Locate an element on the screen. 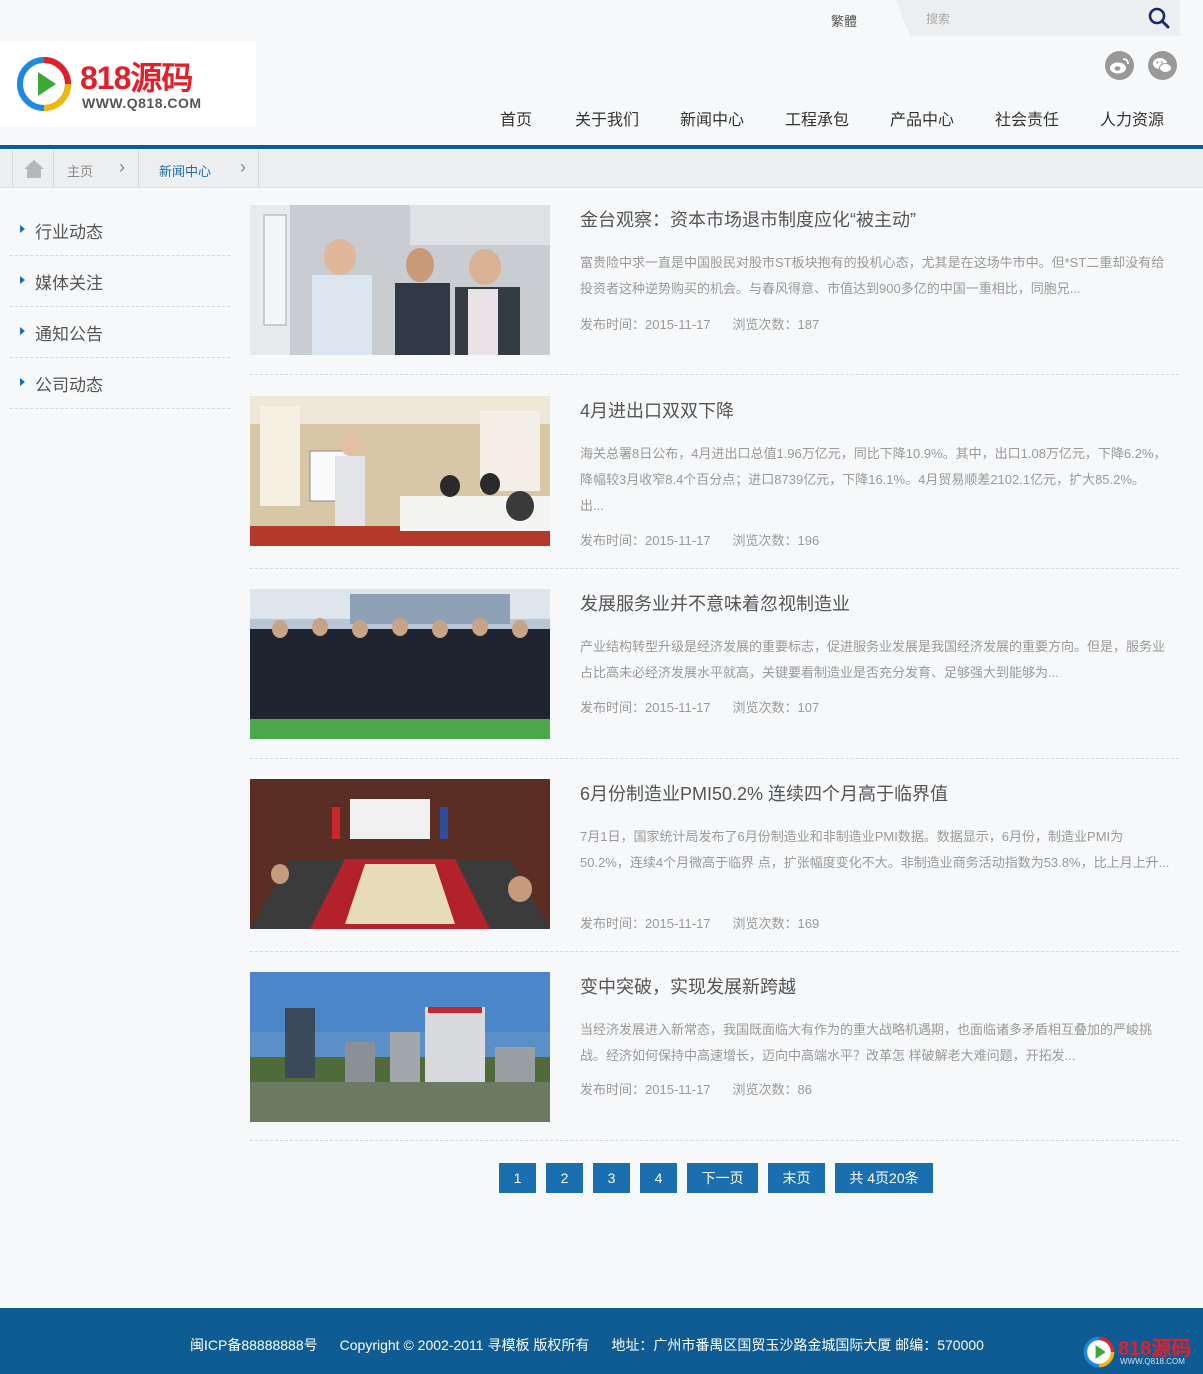  pagination: 1 2 3 4 下一页 末页 共 4页20条 is located at coordinates (601, 1178).